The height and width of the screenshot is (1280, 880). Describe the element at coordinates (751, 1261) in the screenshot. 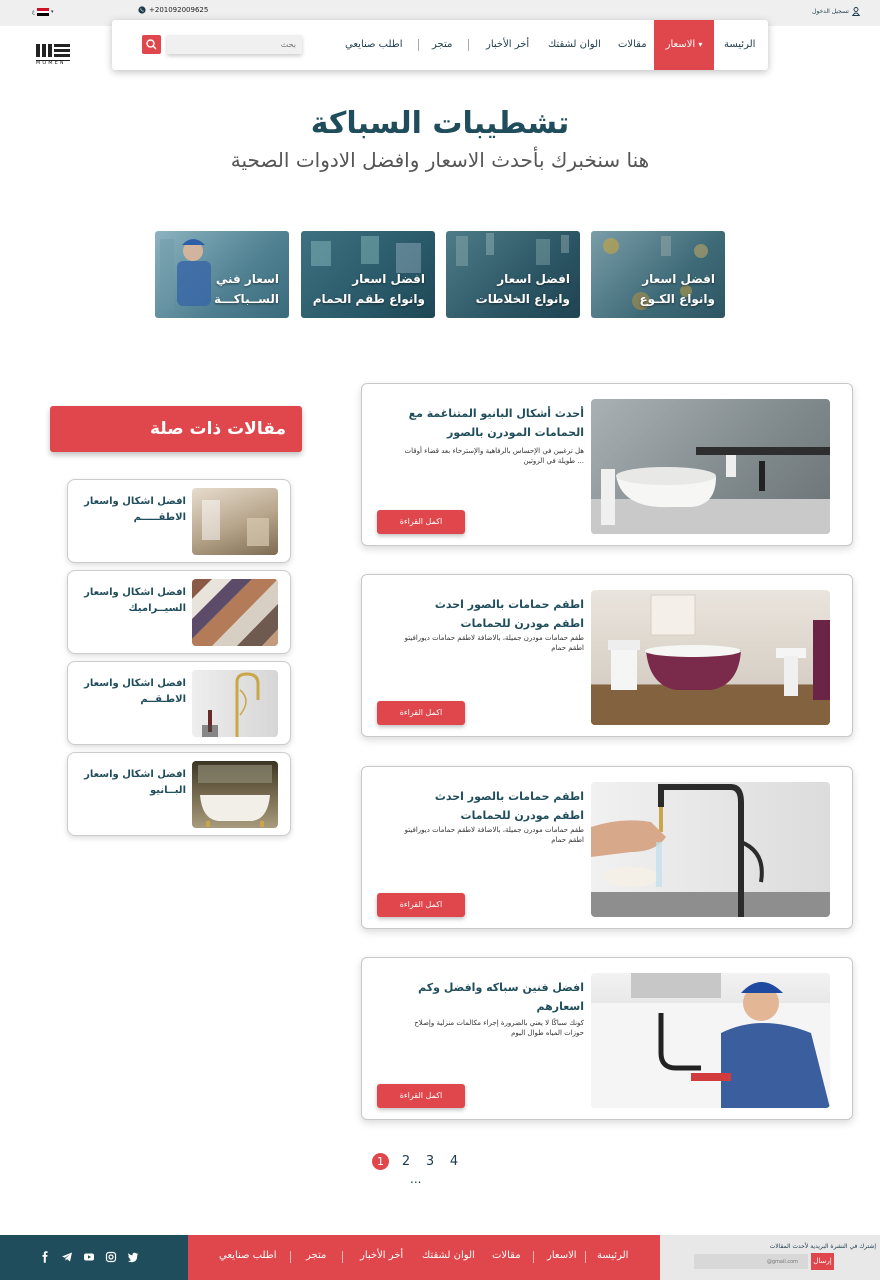

I see `newsletter-email-input` at that location.